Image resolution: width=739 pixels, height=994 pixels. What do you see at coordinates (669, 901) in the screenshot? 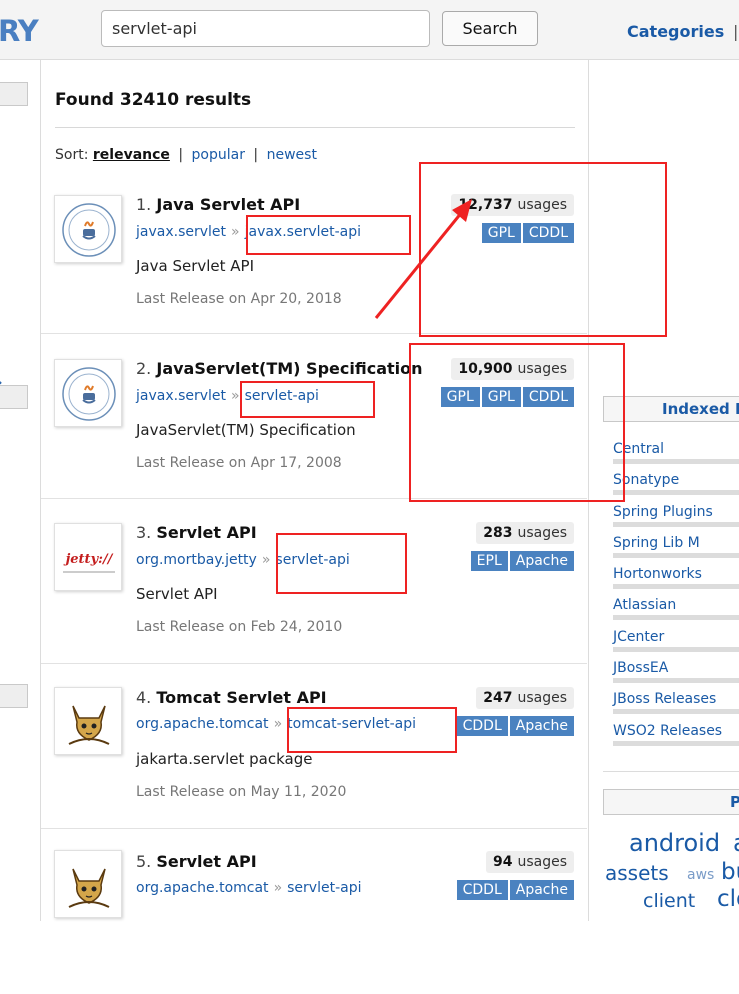
I see `tag-link: client` at bounding box center [669, 901].